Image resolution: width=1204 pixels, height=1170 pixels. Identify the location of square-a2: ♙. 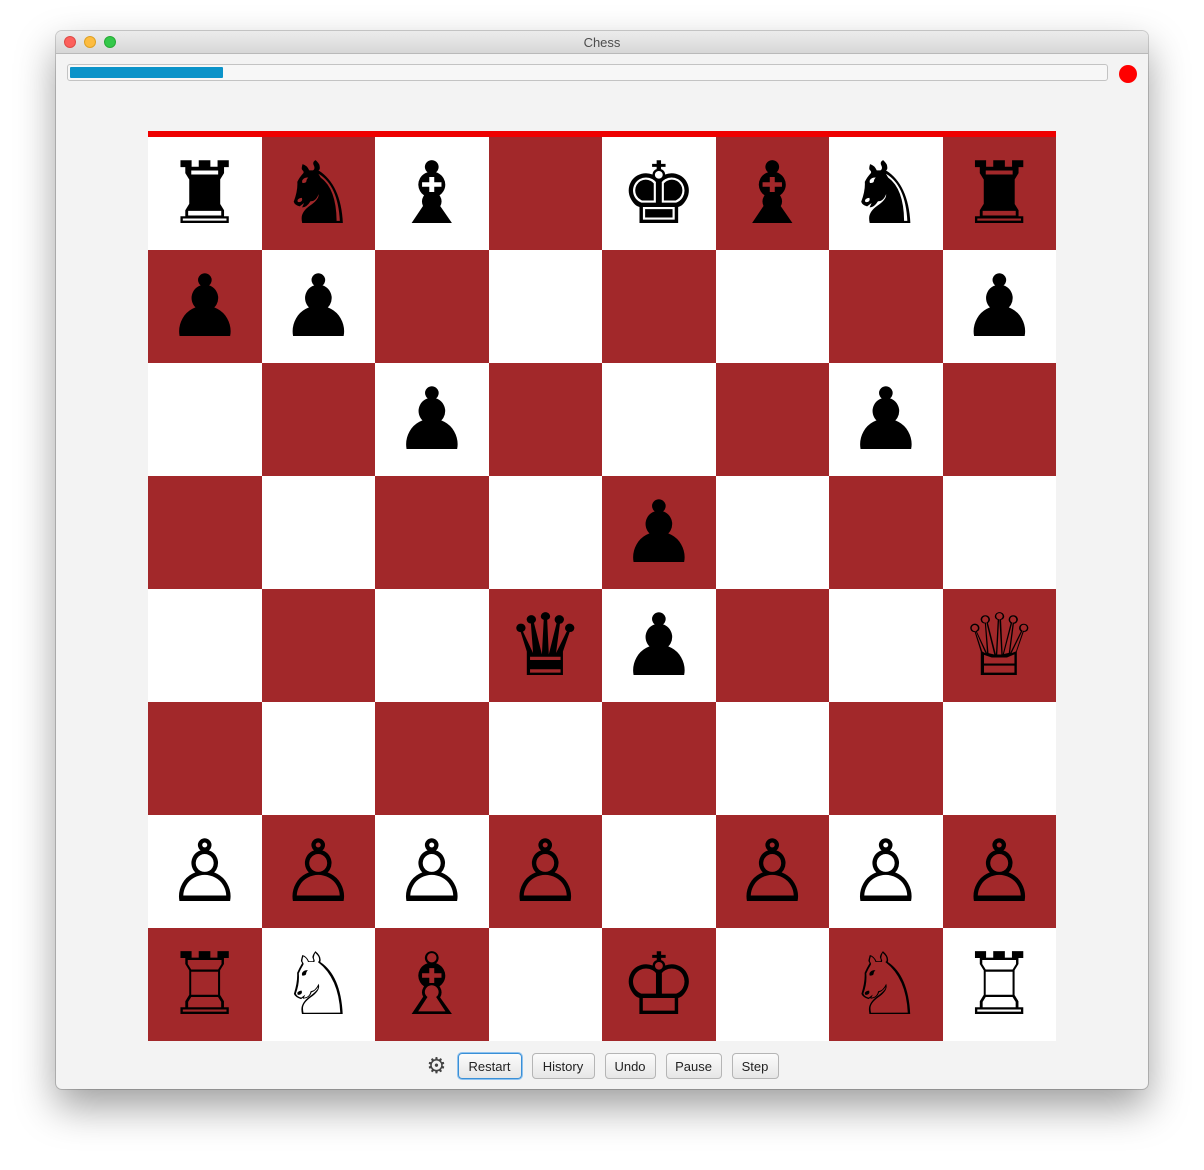
(205, 871).